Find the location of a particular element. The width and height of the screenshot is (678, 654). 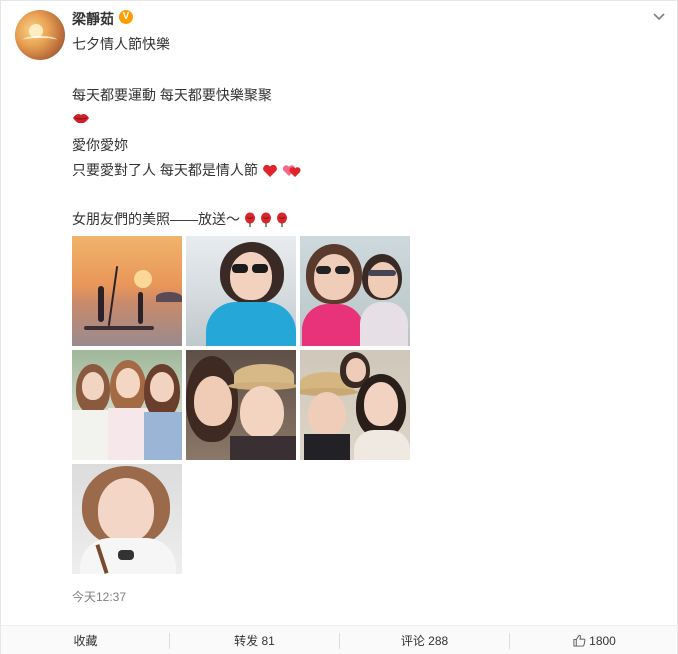

like-button: 1800 is located at coordinates (594, 640).